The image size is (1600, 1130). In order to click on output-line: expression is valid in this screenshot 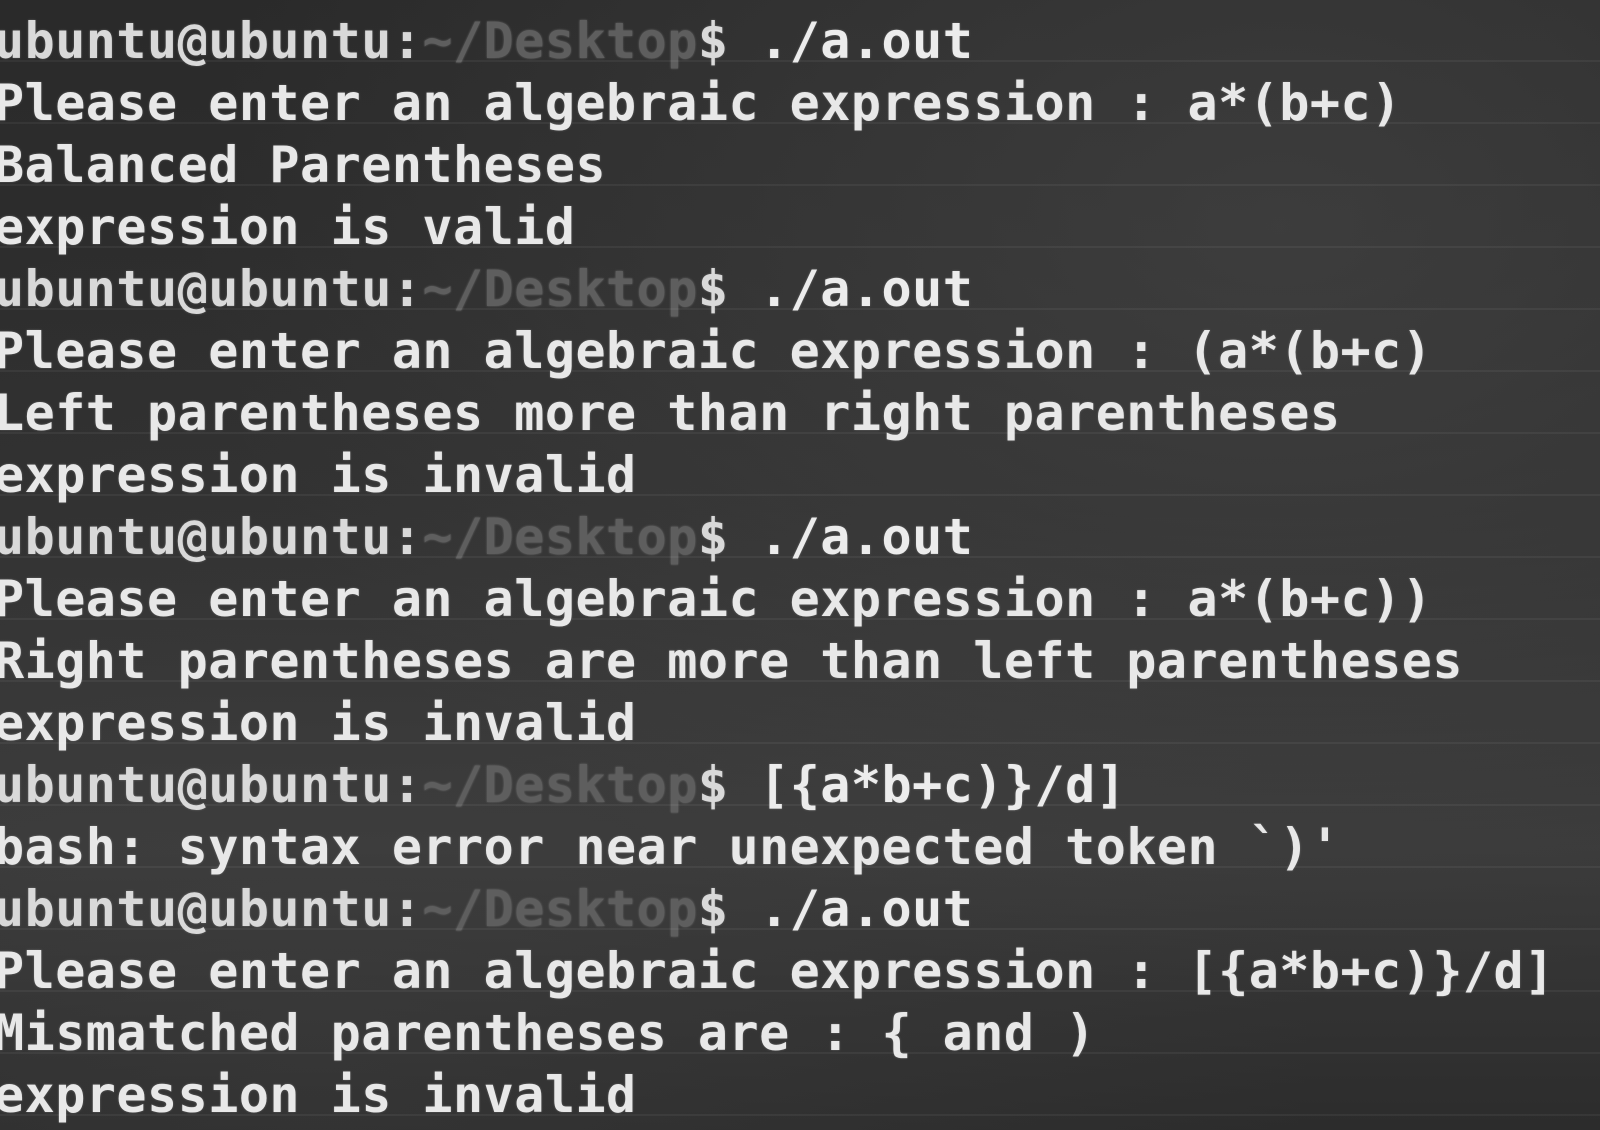, I will do `click(288, 227)`.